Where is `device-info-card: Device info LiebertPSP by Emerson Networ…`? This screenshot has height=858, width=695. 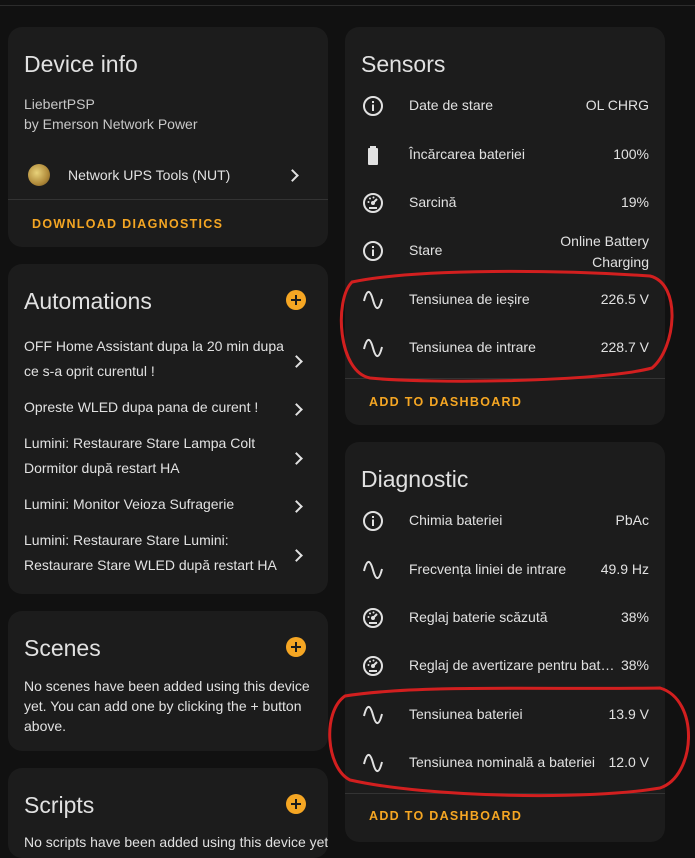
device-info-card: Device info LiebertPSP by Emerson Networ… is located at coordinates (168, 137).